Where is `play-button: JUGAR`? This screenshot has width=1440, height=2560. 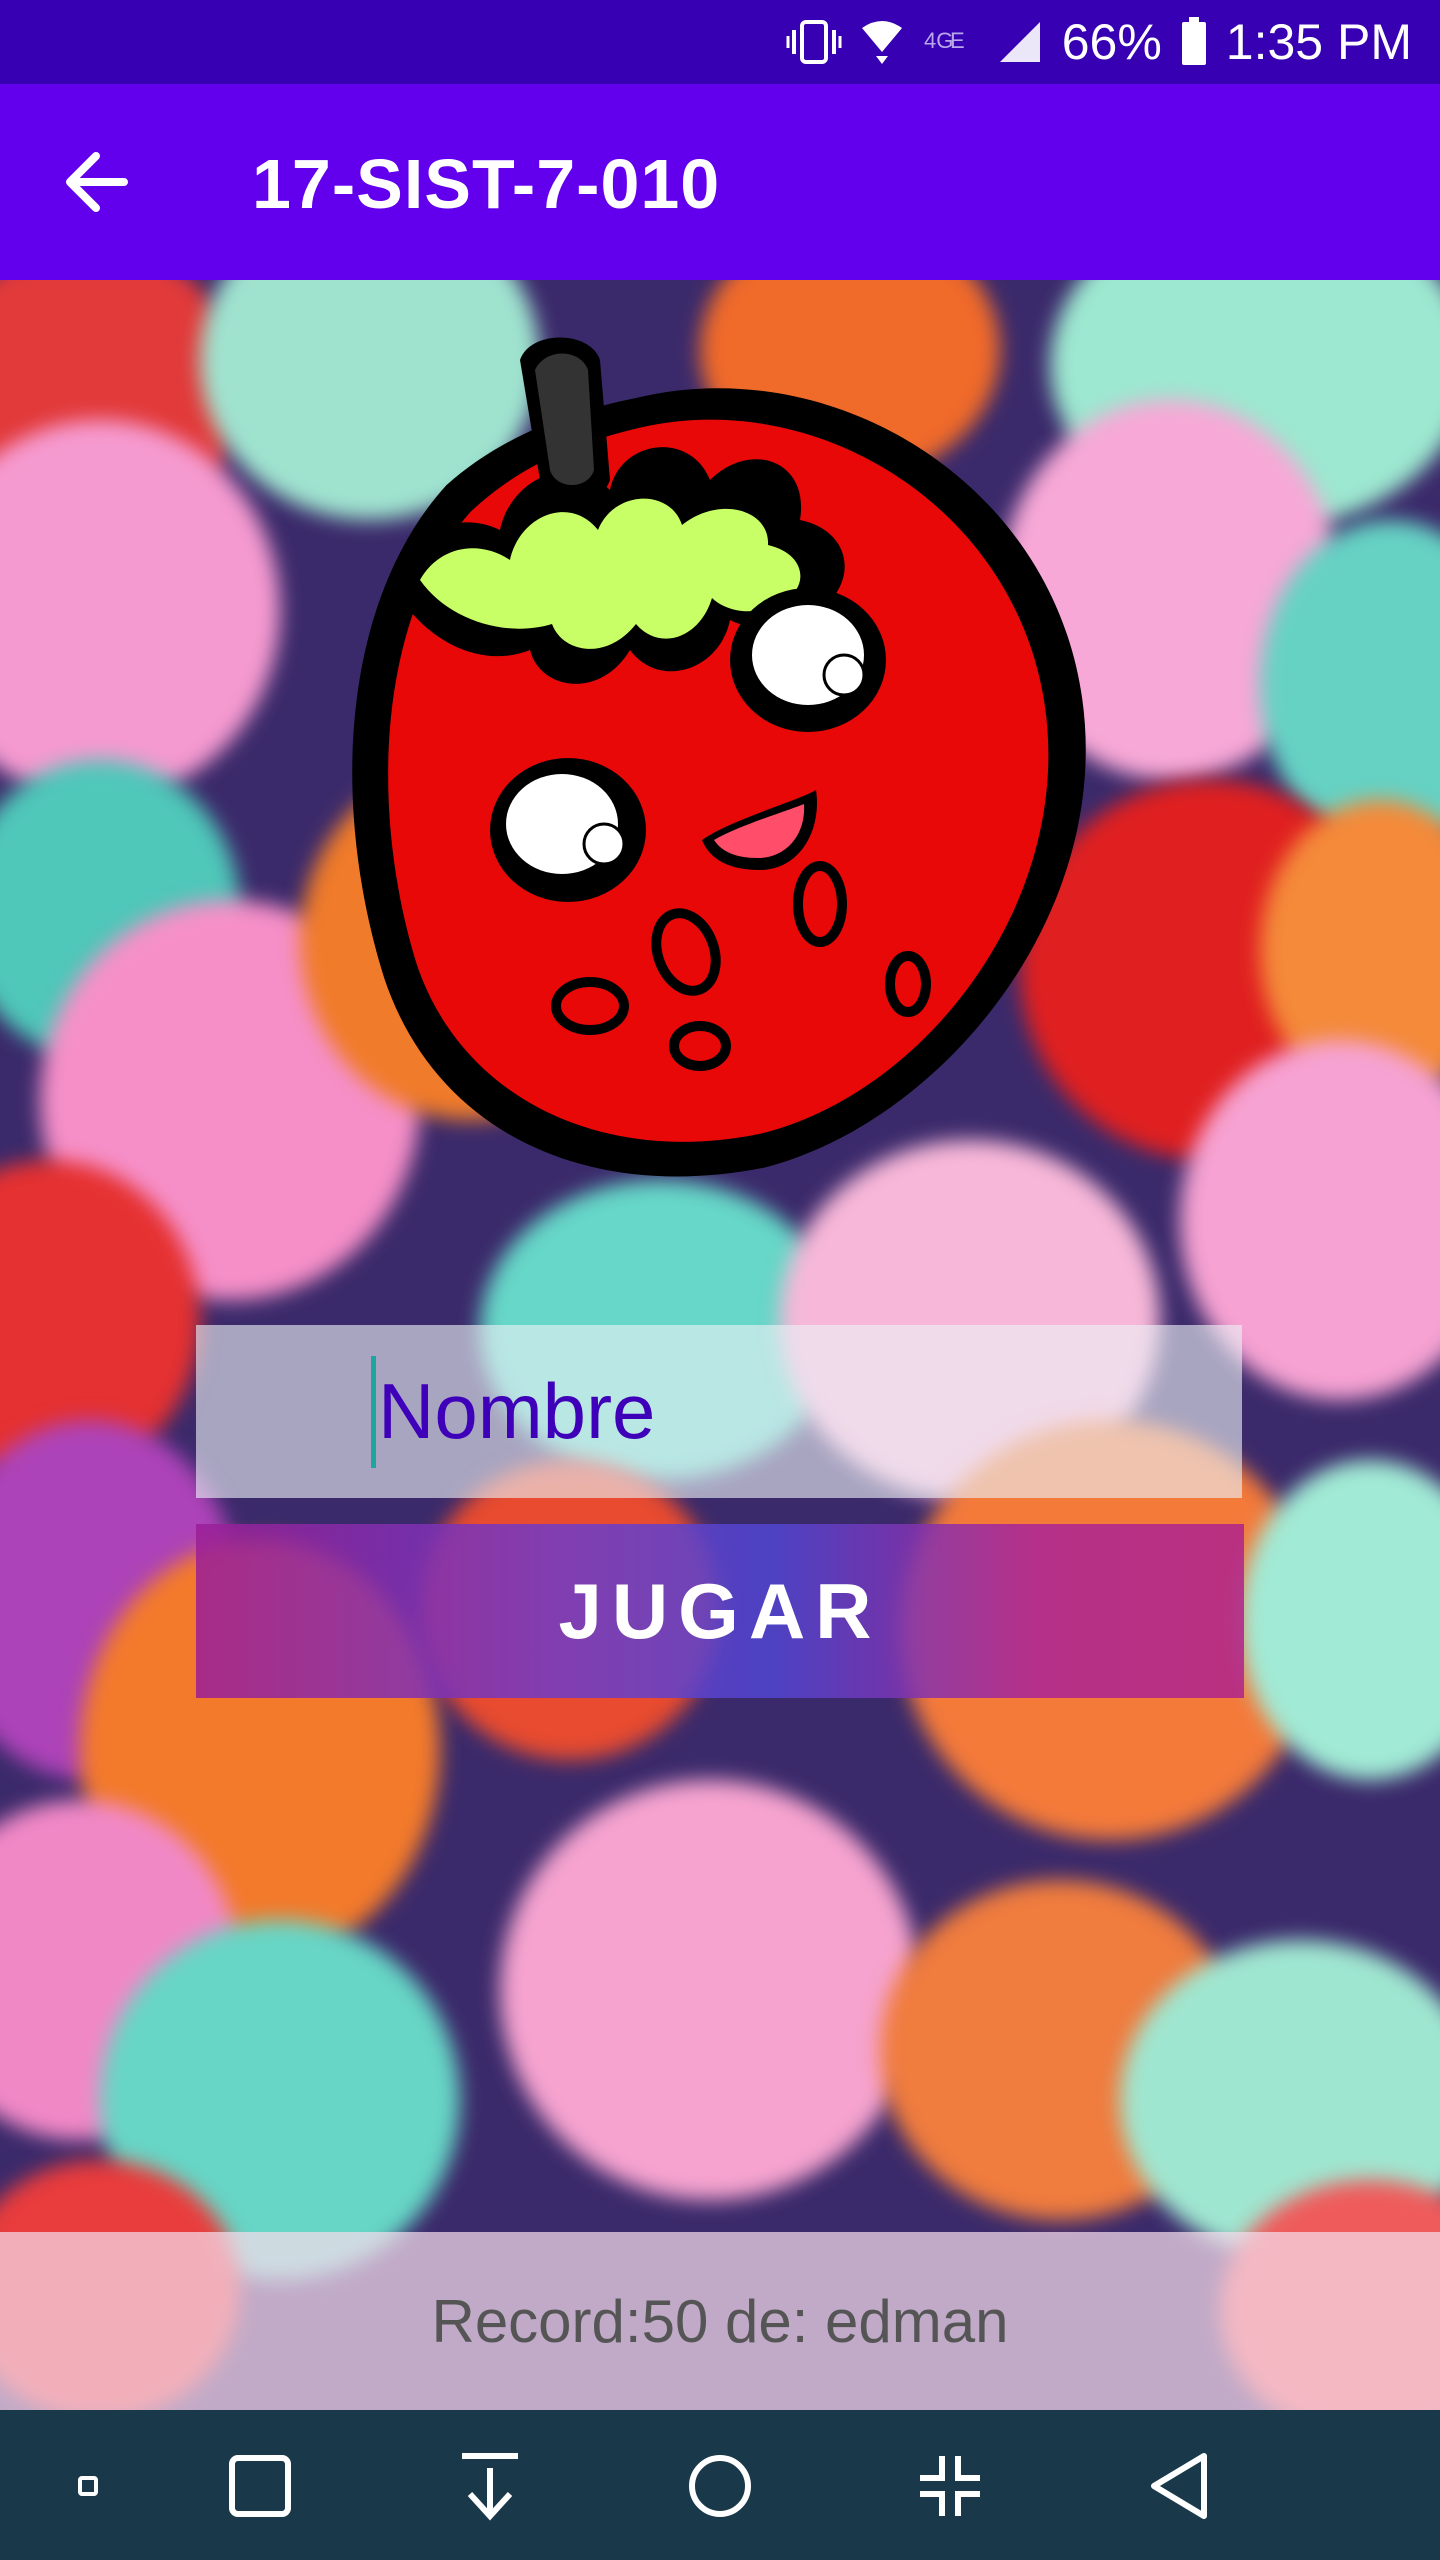
play-button: JUGAR is located at coordinates (720, 1611).